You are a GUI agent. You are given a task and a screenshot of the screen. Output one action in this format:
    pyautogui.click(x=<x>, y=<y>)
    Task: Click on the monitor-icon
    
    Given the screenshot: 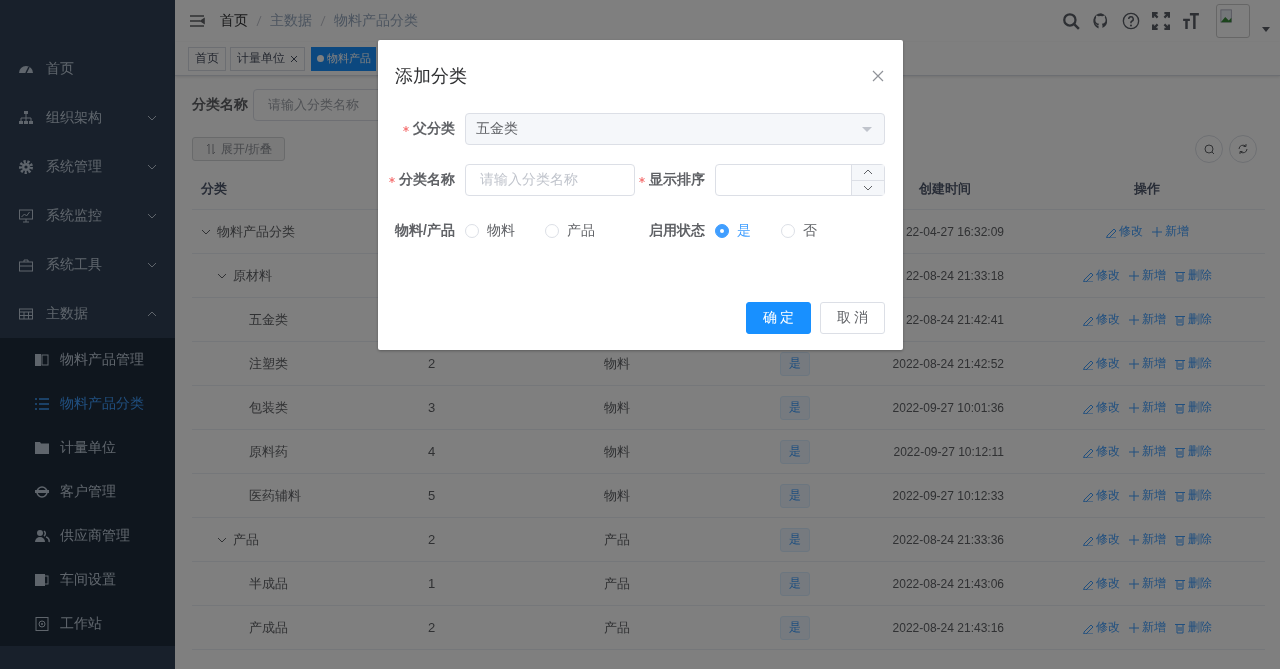 What is the action you would take?
    pyautogui.click(x=26, y=215)
    